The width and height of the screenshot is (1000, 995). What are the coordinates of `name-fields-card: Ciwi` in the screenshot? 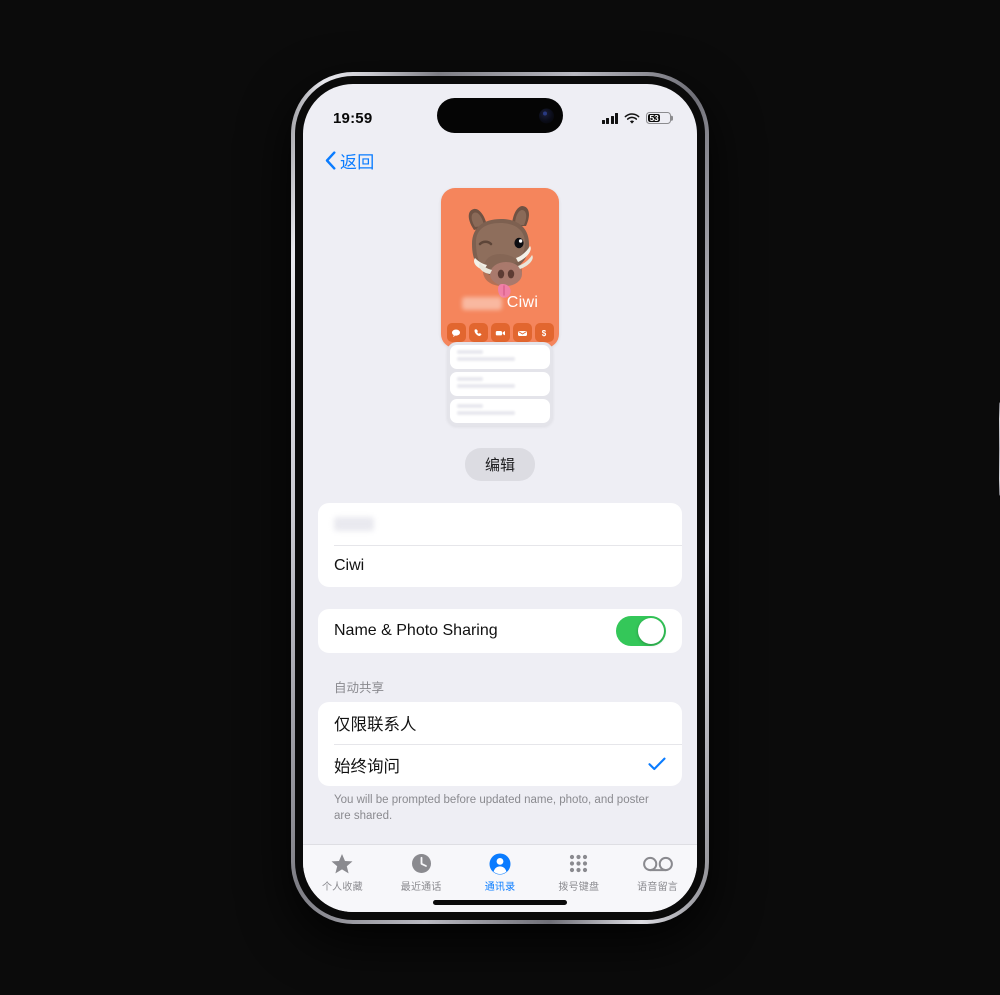 It's located at (500, 545).